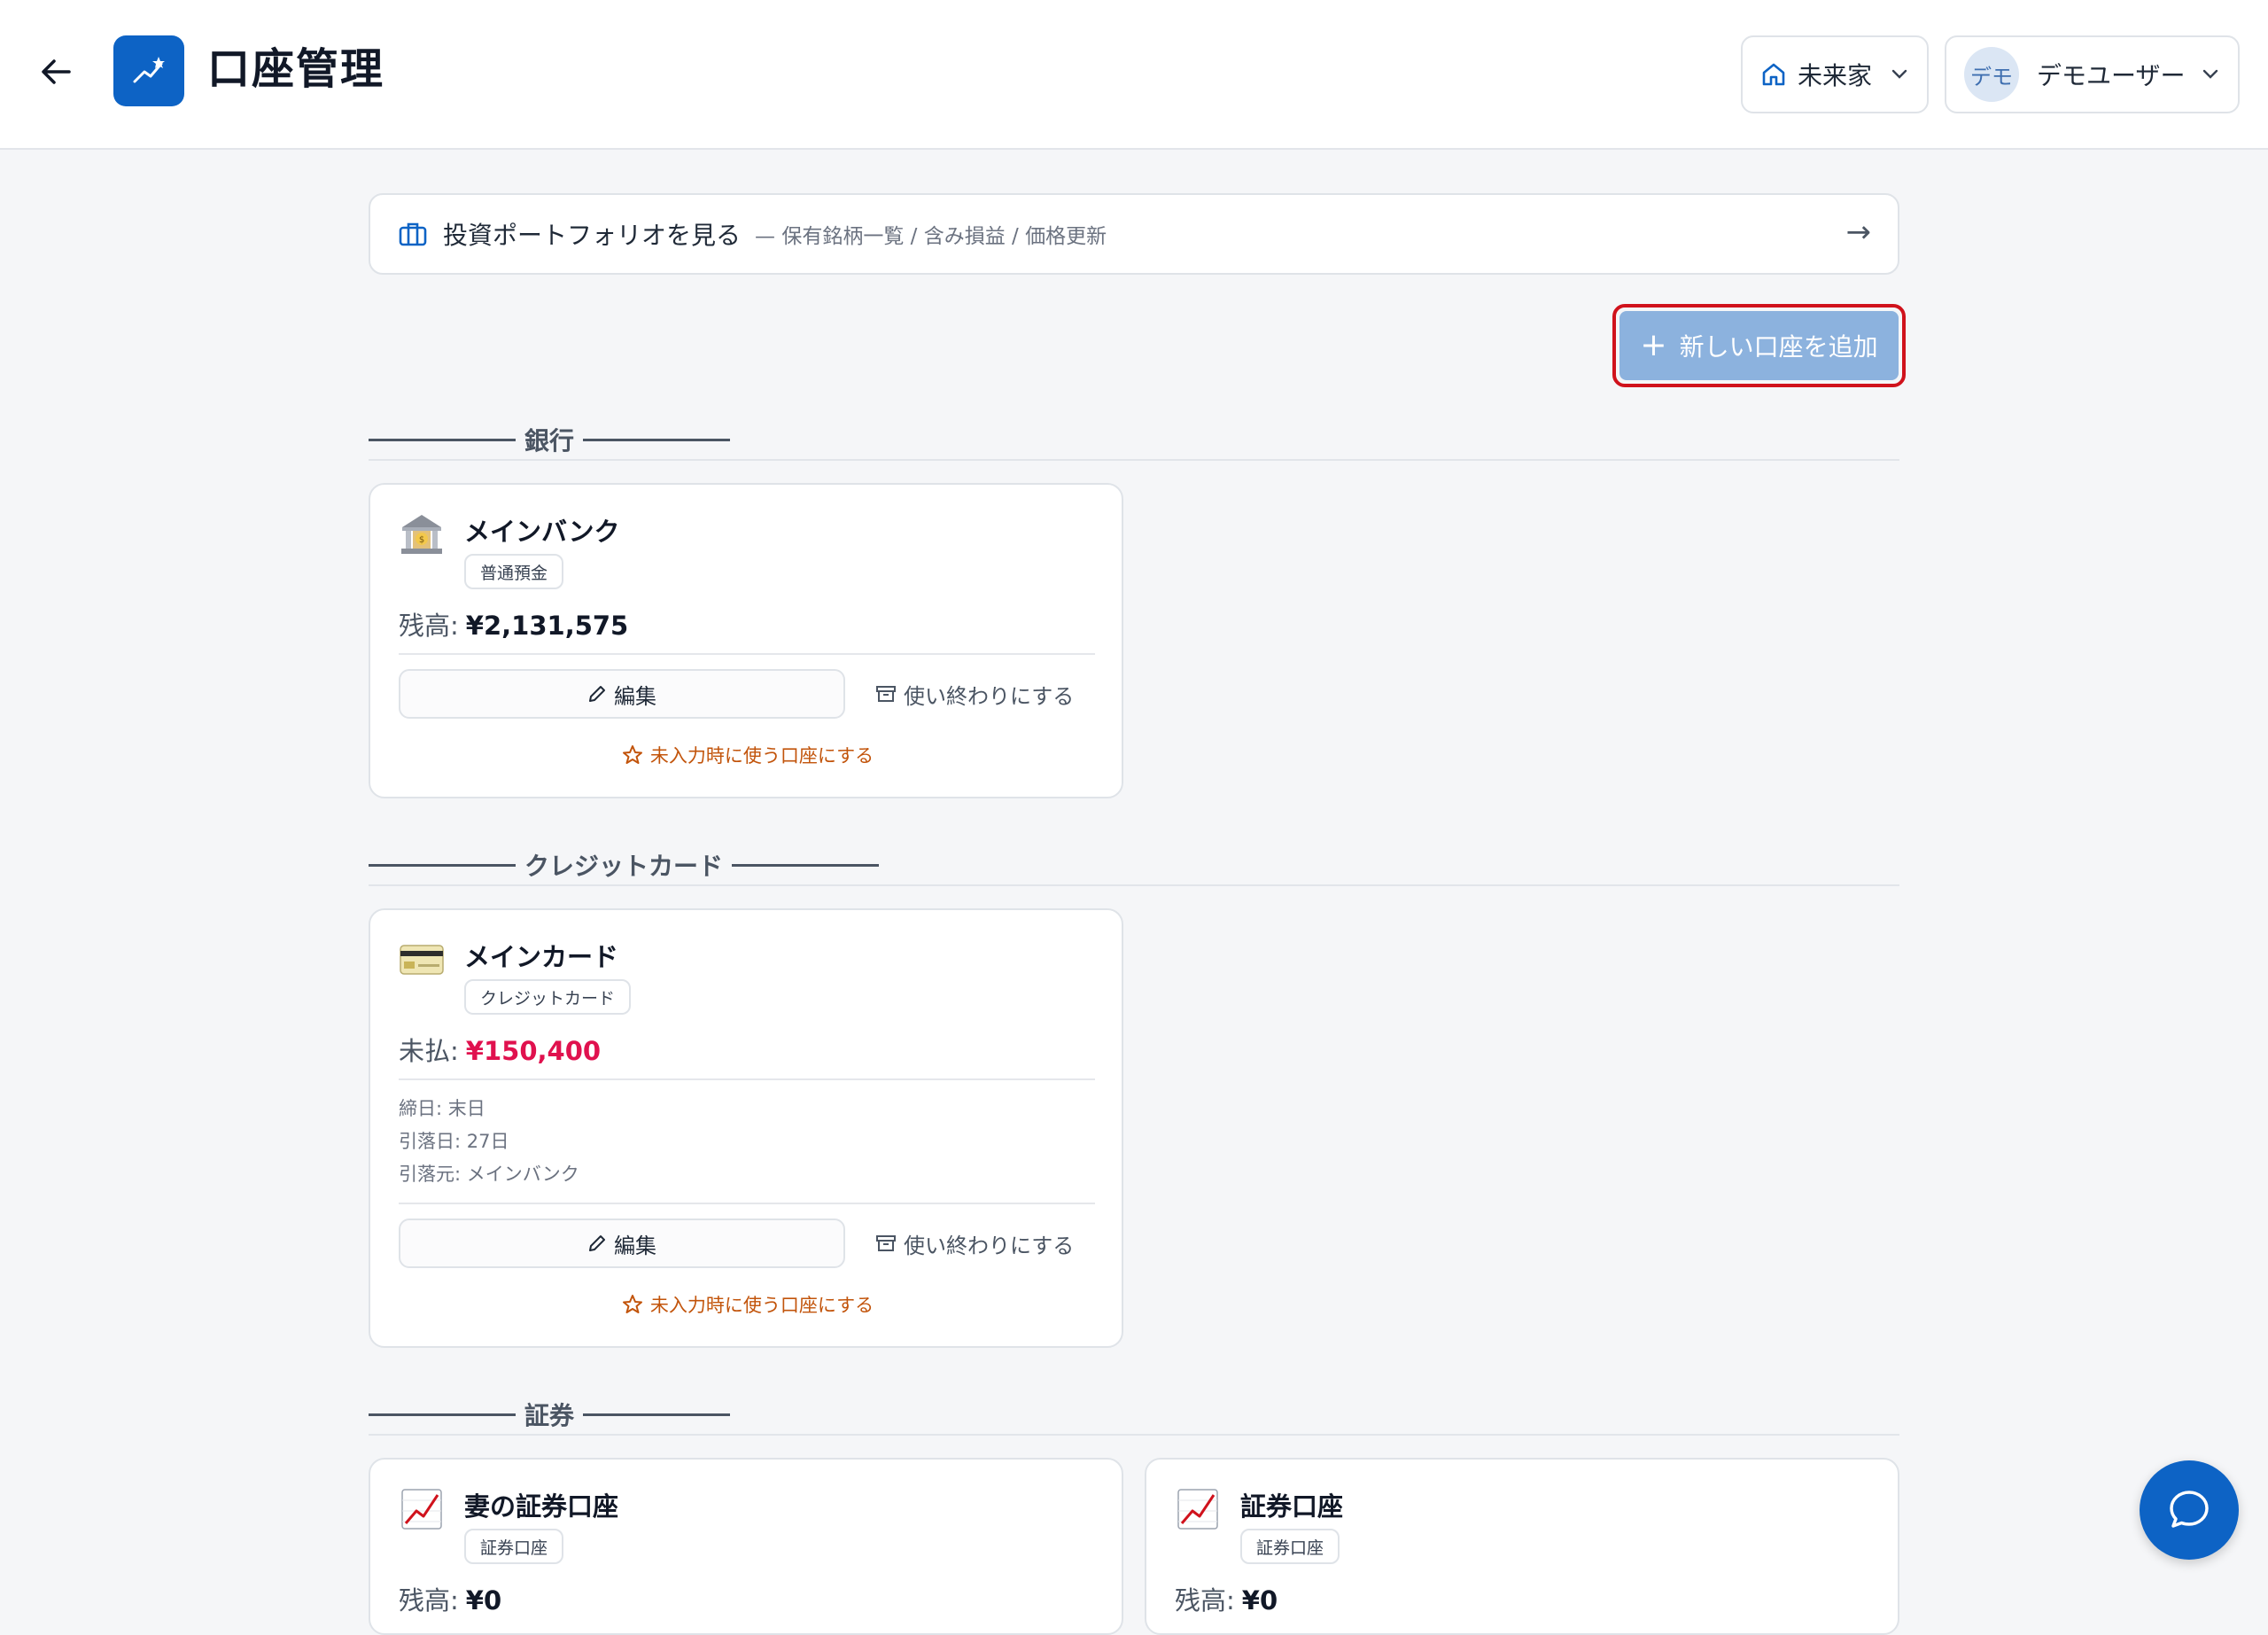  Describe the element at coordinates (592, 235) in the screenshot. I see `portfolio-link-title: 投資ポートフォリオを見る` at that location.